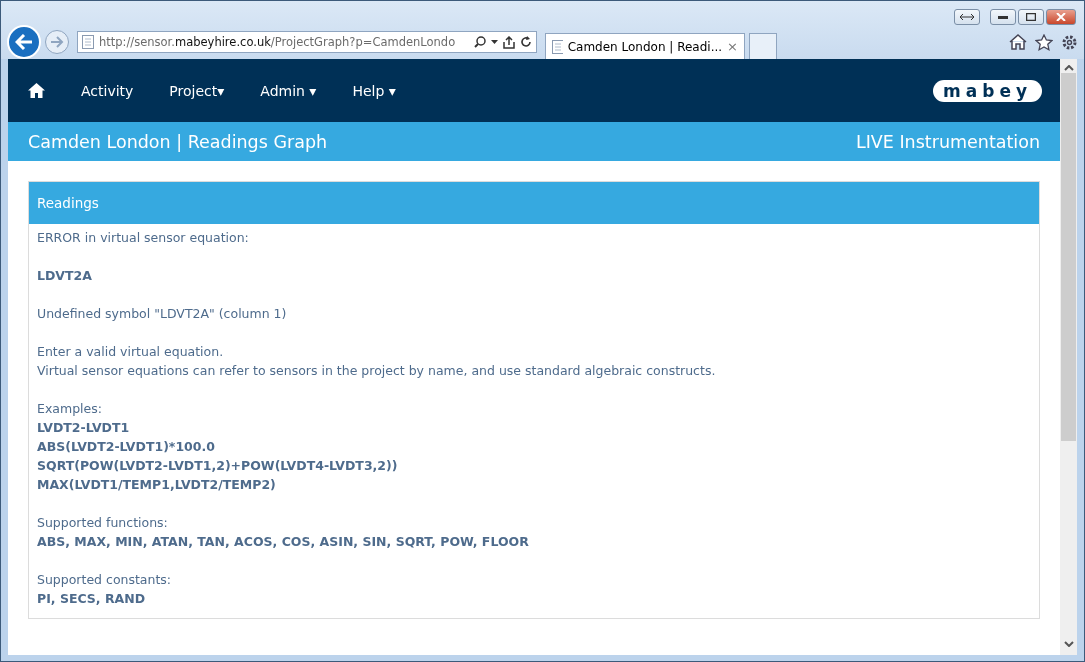 Image resolution: width=1085 pixels, height=662 pixels. What do you see at coordinates (92, 599) in the screenshot?
I see `code-text: PI, SECS, RAND` at bounding box center [92, 599].